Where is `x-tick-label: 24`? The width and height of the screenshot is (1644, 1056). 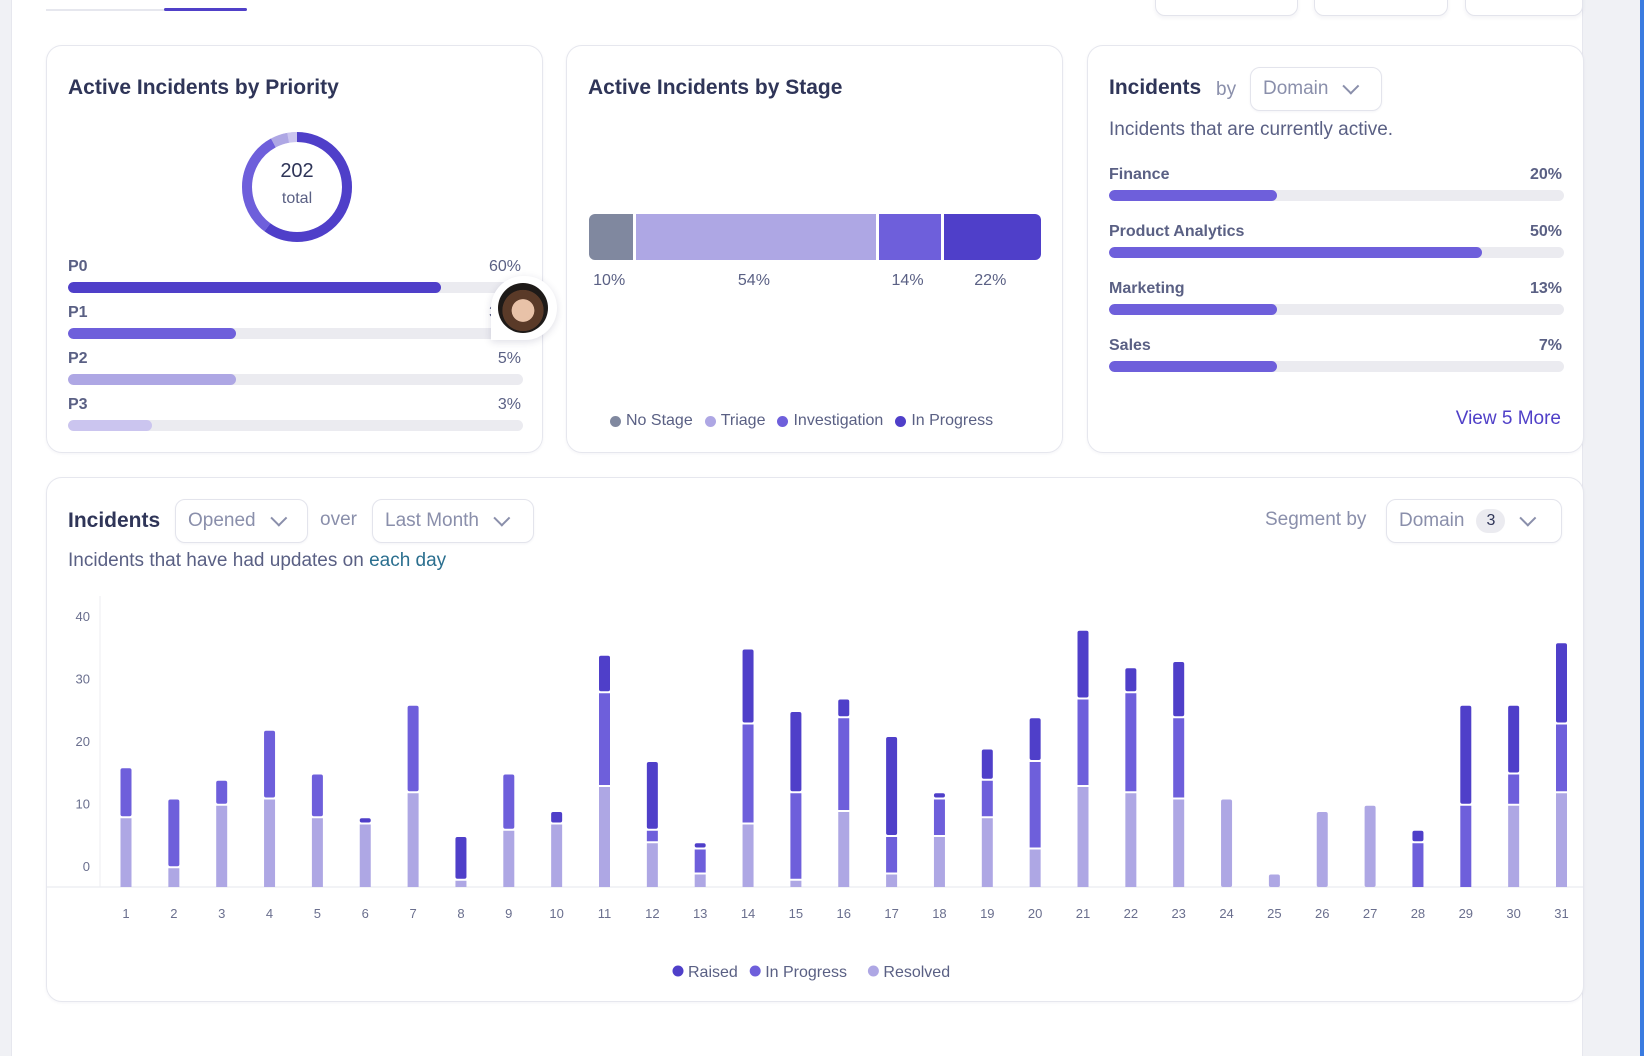 x-tick-label: 24 is located at coordinates (1226, 913).